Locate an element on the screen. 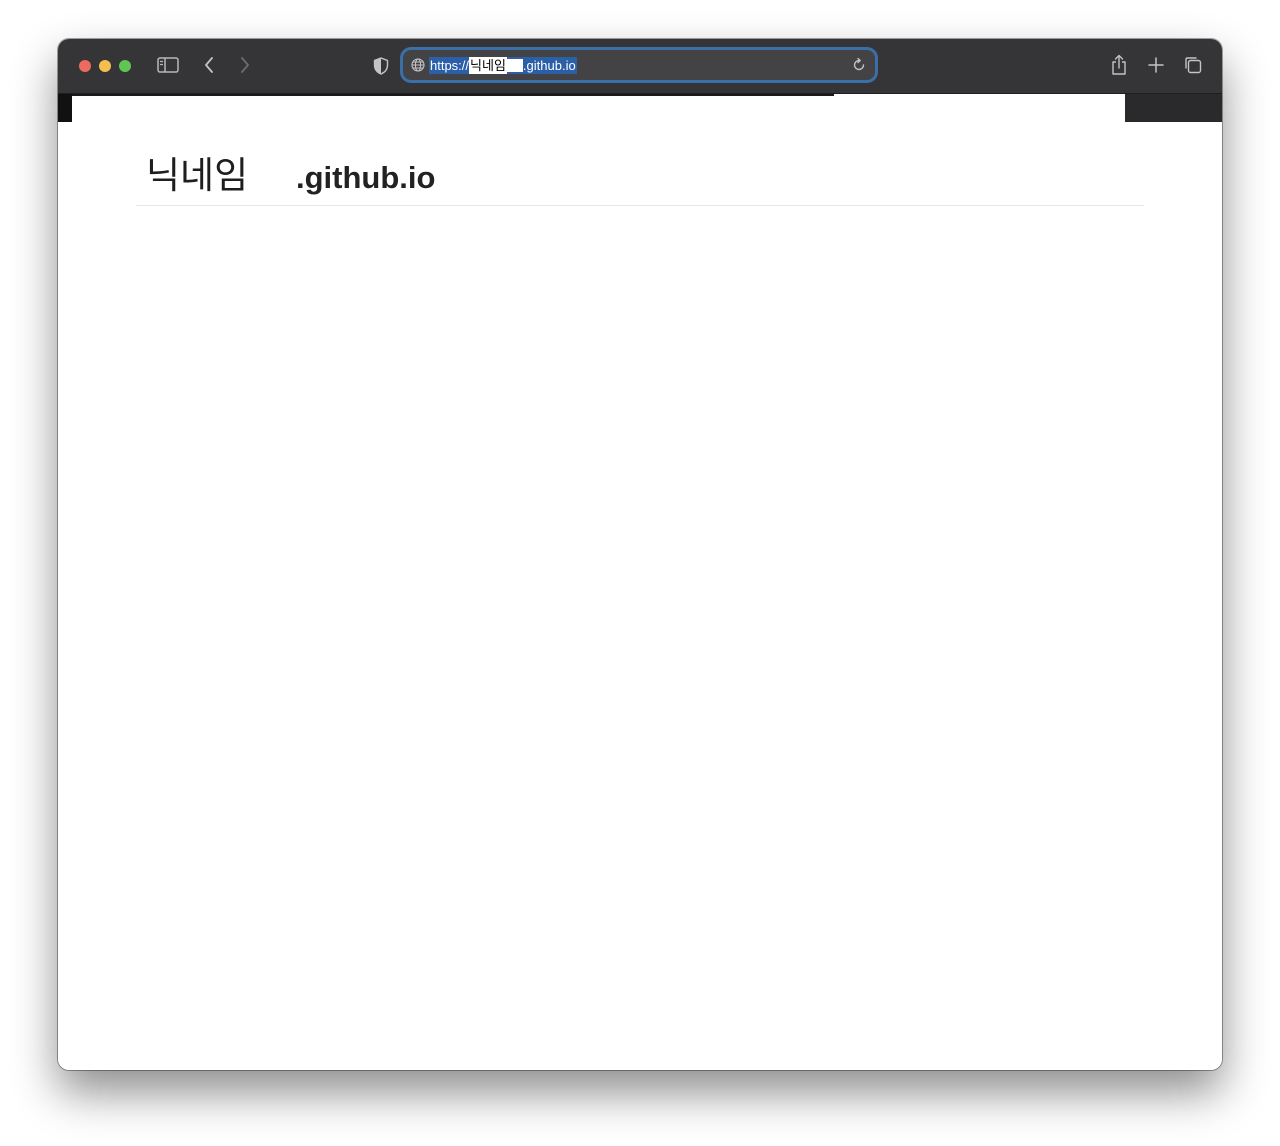 This screenshot has height=1146, width=1280. page-top-strip is located at coordinates (640, 108).